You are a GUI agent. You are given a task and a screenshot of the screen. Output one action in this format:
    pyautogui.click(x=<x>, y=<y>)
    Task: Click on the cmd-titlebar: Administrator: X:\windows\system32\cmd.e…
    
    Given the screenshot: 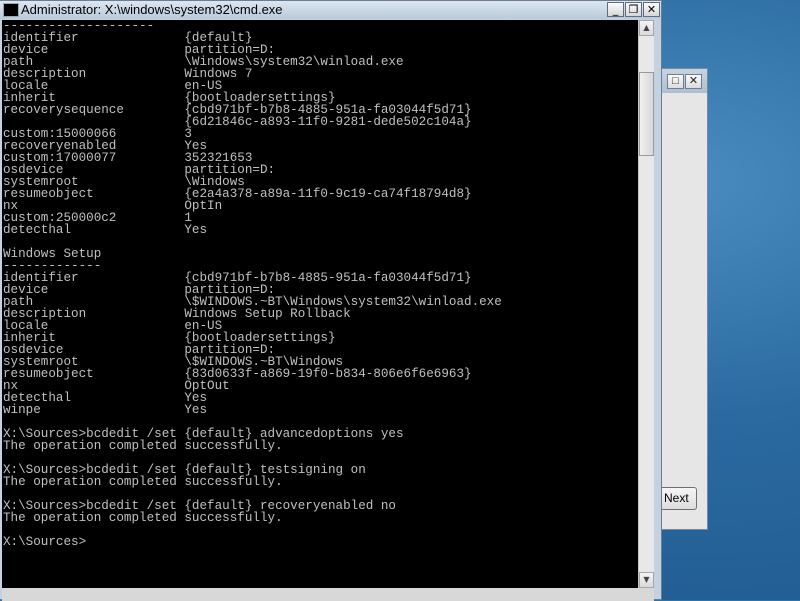 What is the action you would take?
    pyautogui.click(x=330, y=10)
    